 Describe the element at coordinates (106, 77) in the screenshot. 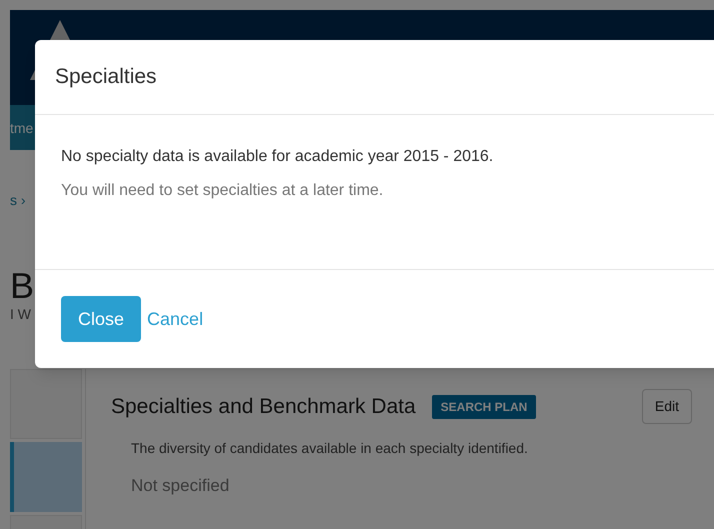

I see `dialog-title: Specialties` at that location.